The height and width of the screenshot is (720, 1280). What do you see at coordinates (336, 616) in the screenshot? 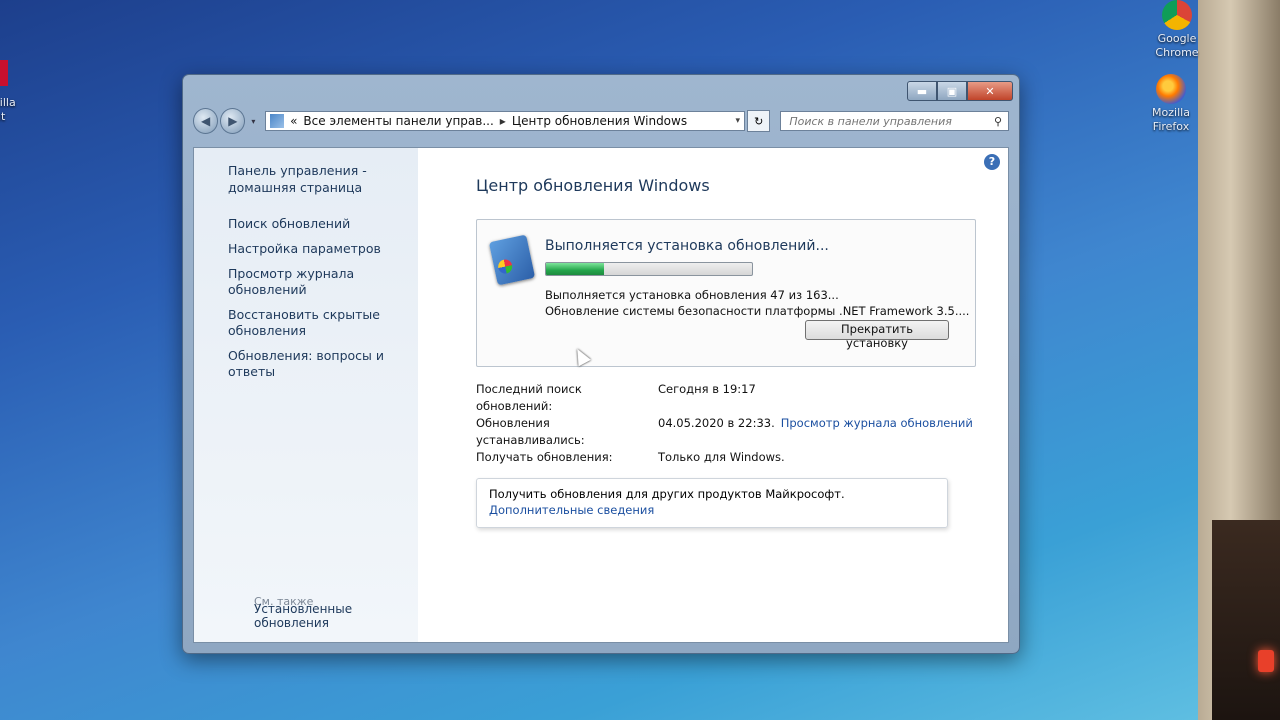
I see `installed-updates-link: Установленные обновления` at bounding box center [336, 616].